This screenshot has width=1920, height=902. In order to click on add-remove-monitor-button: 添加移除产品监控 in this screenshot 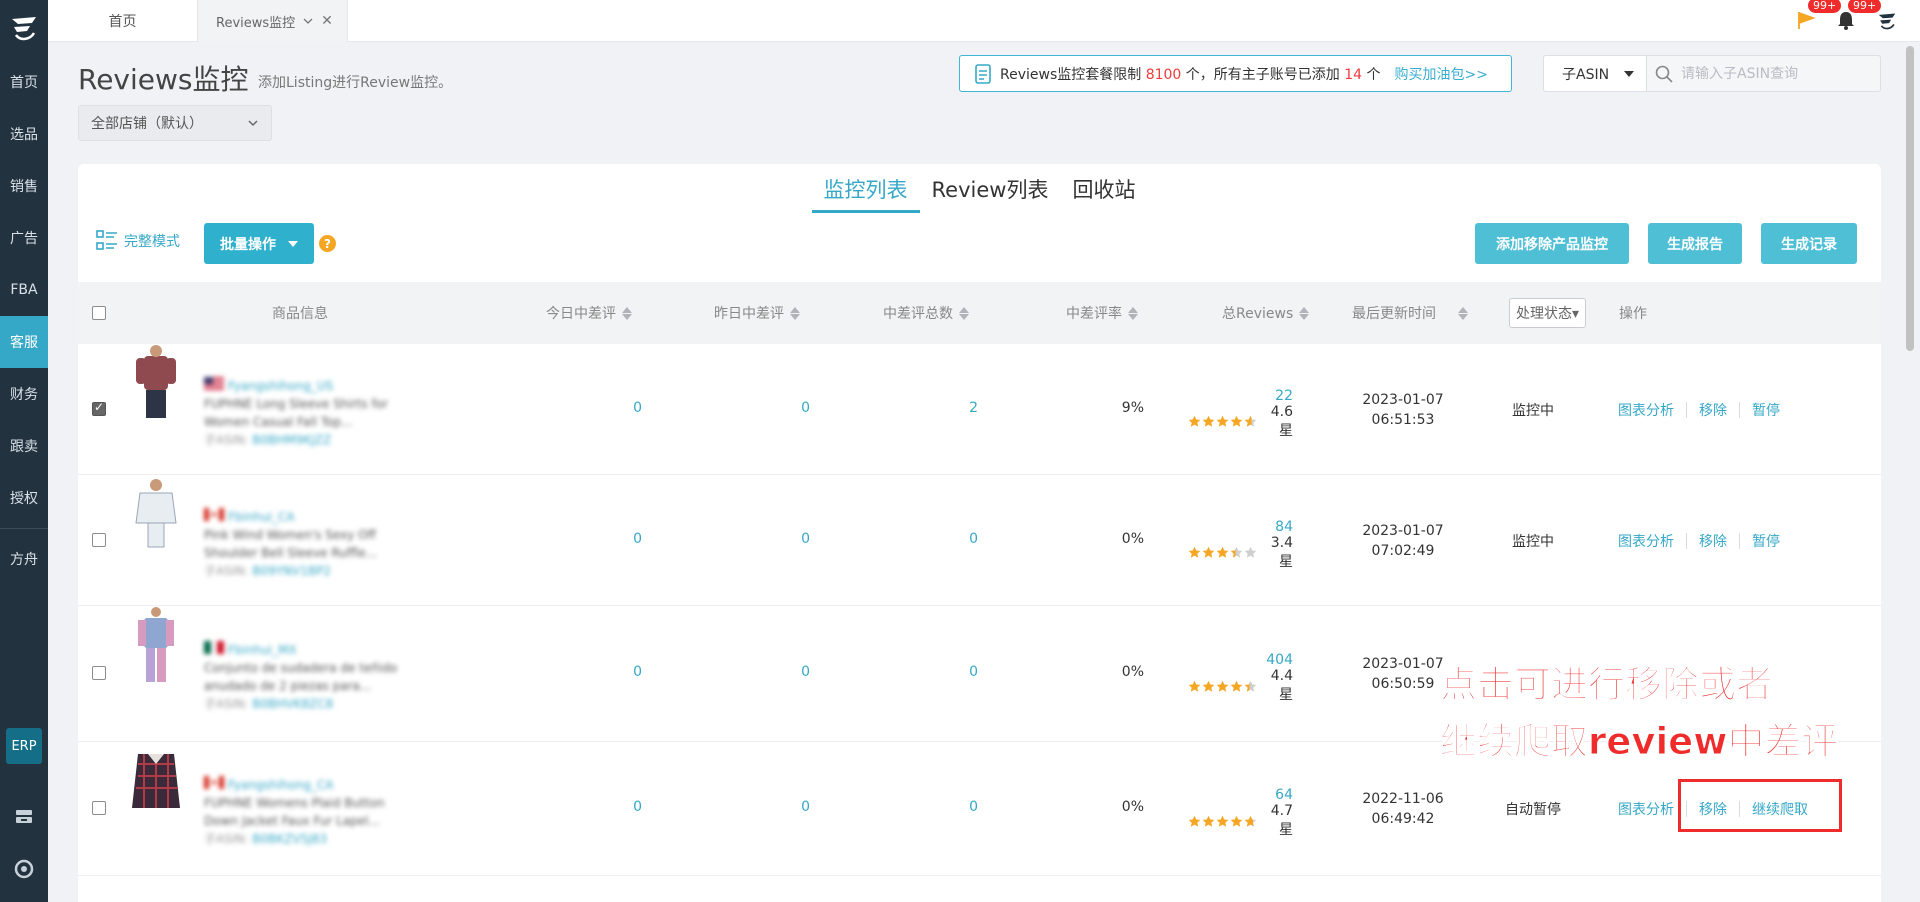, I will do `click(1552, 243)`.